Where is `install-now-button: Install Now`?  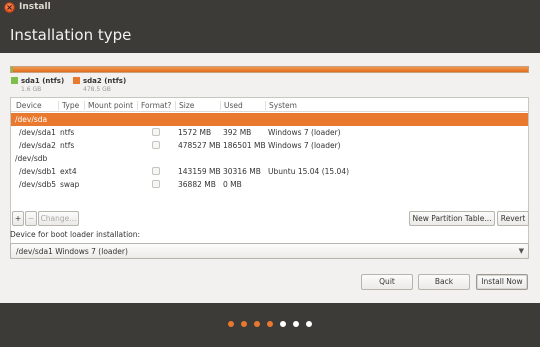
install-now-button: Install Now is located at coordinates (502, 282).